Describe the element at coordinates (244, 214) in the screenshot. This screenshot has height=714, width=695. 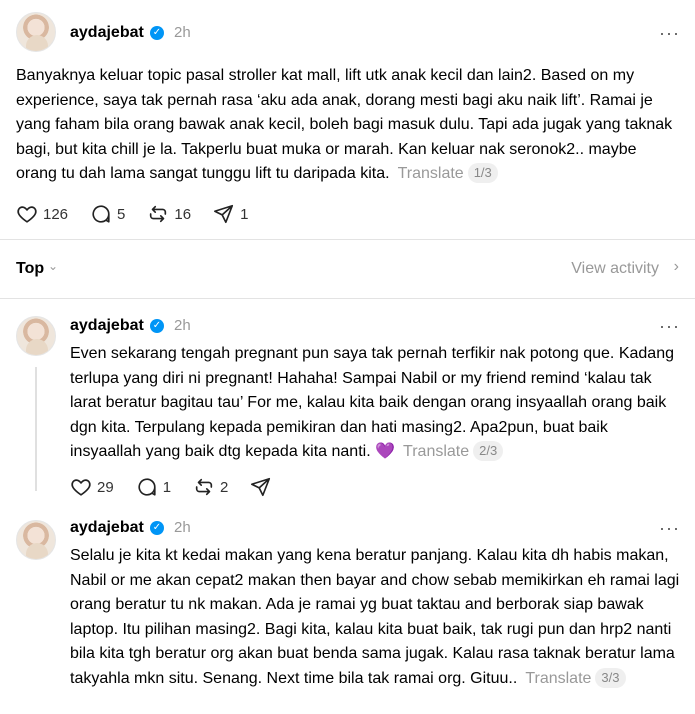
I see `share-count: 1` at that location.